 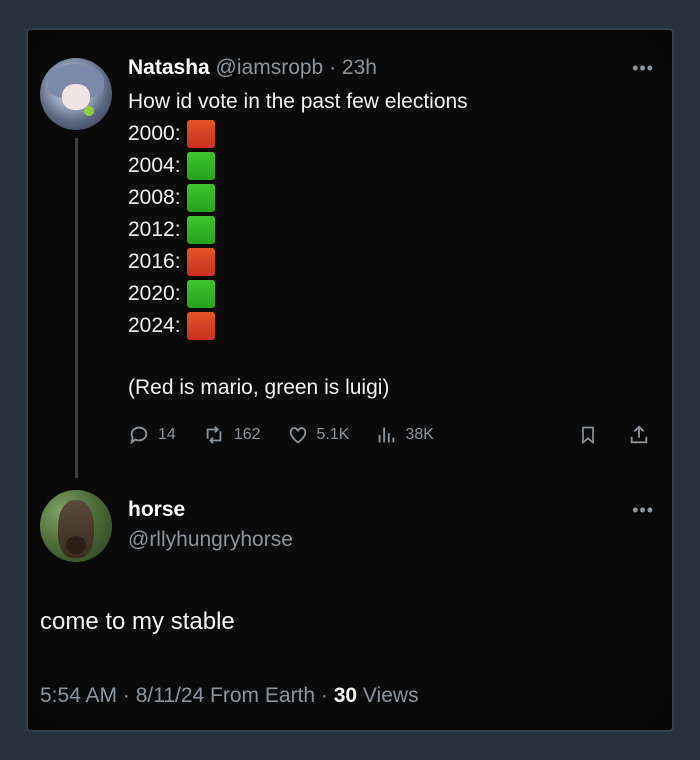 I want to click on vote-year: 2004:, so click(x=154, y=165).